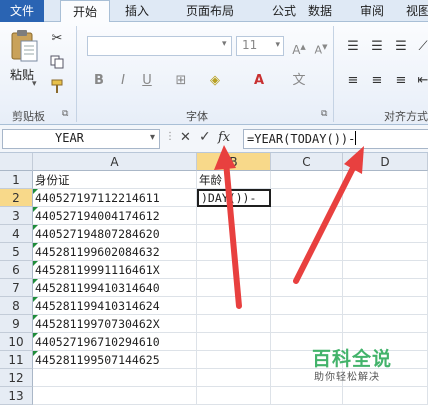 Image resolution: width=428 pixels, height=410 pixels. What do you see at coordinates (277, 45) in the screenshot?
I see `font-size-dropdown-icon: ▾` at bounding box center [277, 45].